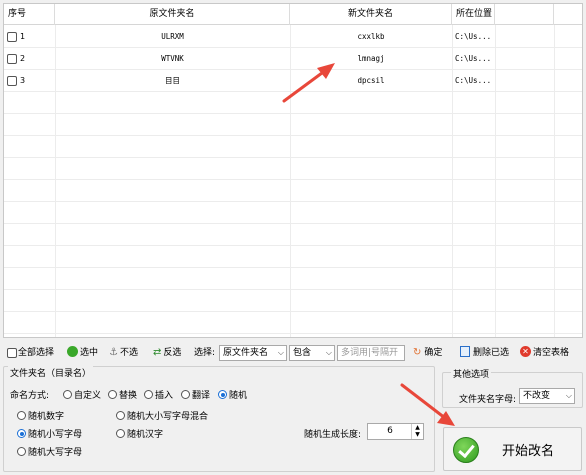 This screenshot has height=475, width=586. I want to click on row-new-name: dpcsil, so click(371, 80).